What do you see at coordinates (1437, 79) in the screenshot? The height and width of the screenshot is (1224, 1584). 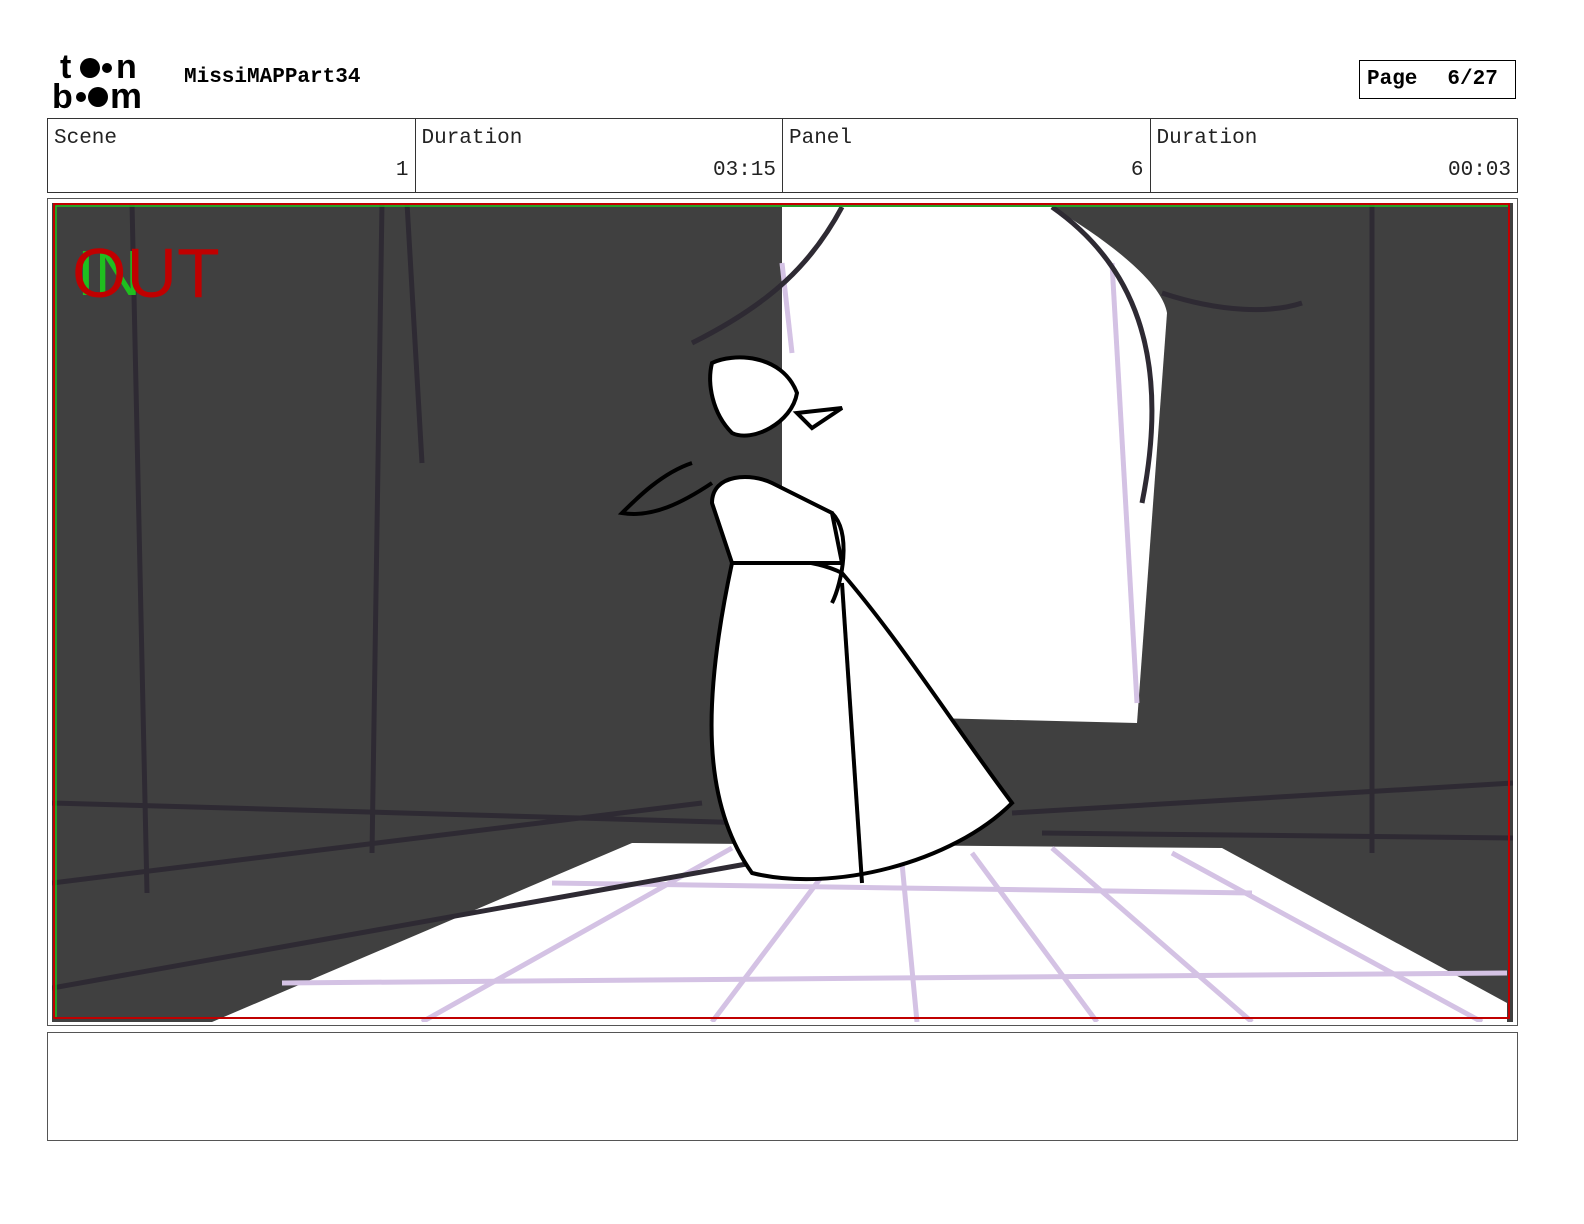 I see `page-indicator: Page 6/27` at bounding box center [1437, 79].